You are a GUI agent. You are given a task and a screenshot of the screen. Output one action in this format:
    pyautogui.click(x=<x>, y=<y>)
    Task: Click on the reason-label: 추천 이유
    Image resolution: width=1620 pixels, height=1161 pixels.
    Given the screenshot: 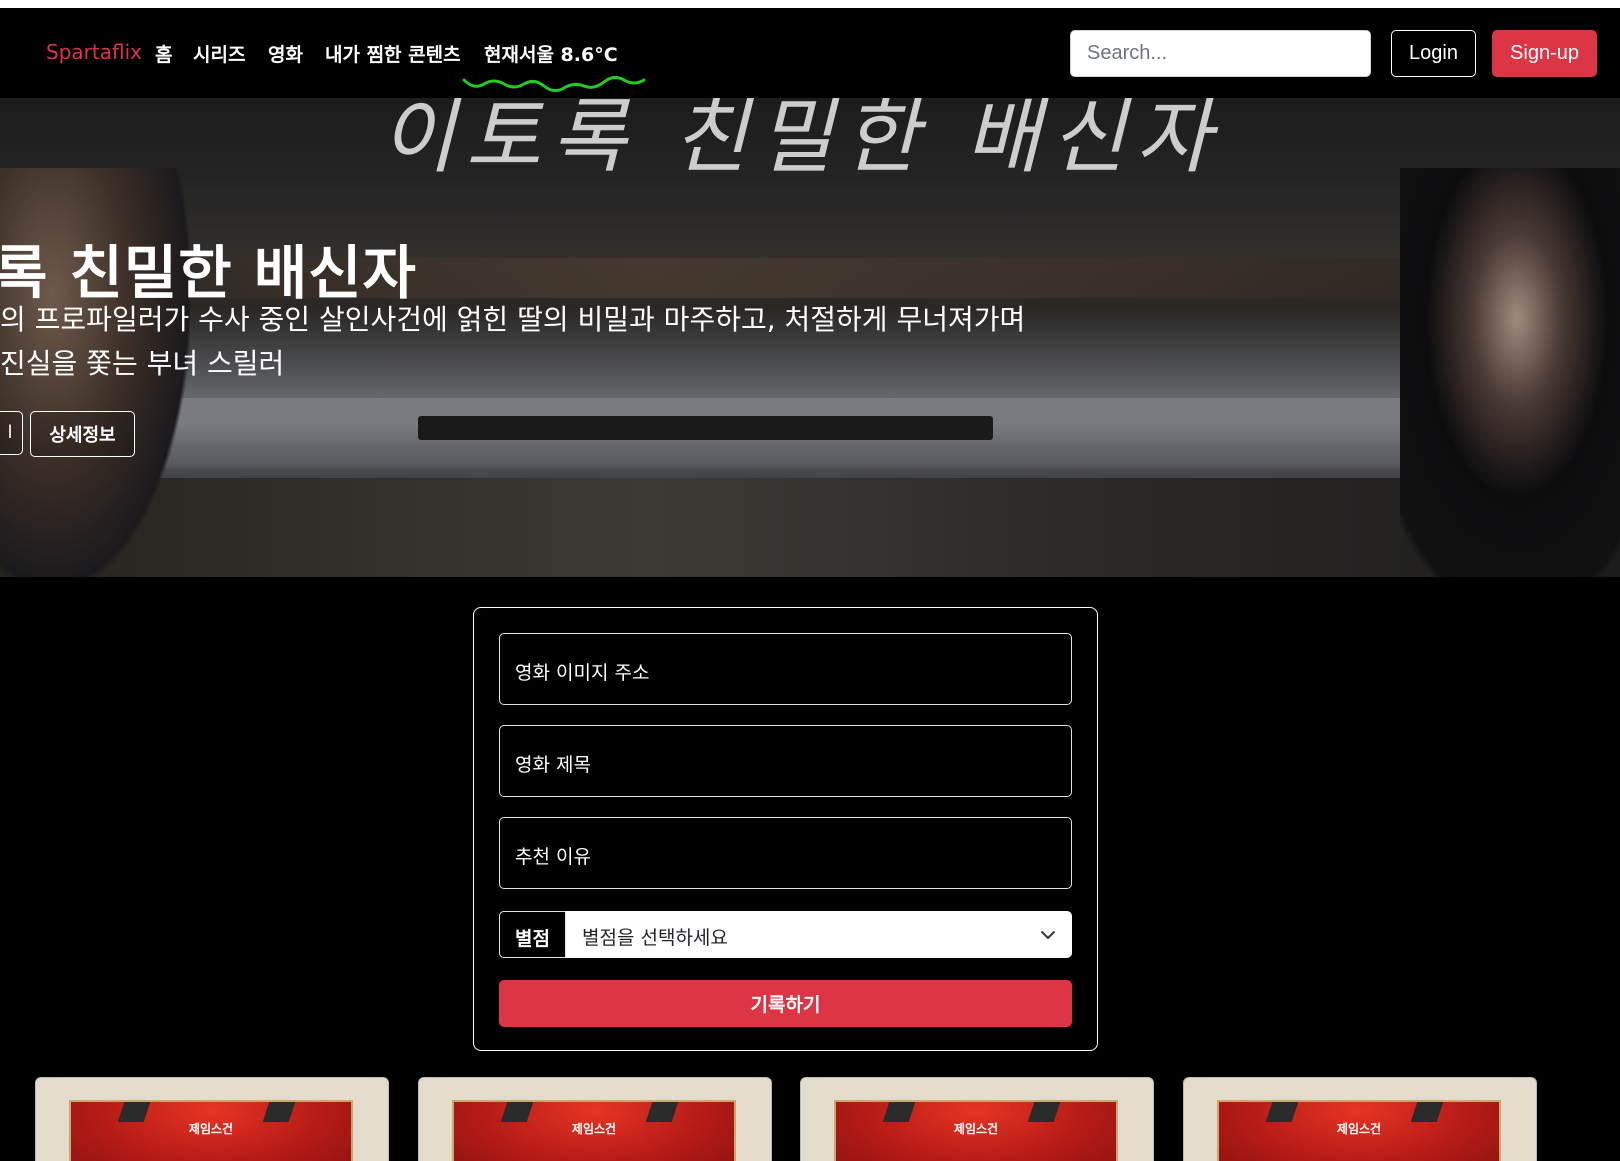 What is the action you would take?
    pyautogui.click(x=553, y=857)
    